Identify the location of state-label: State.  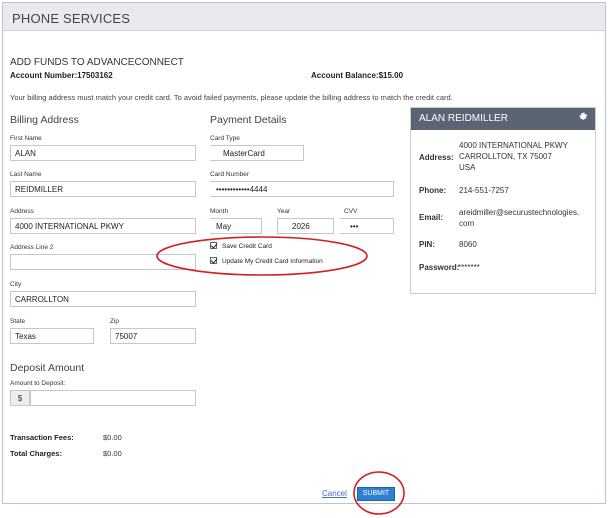
(18, 321).